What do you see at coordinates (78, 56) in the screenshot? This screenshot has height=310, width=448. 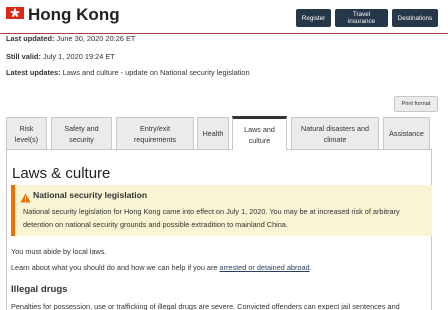 I see `still-valid-value: July 1, 2020 19:24 ET` at bounding box center [78, 56].